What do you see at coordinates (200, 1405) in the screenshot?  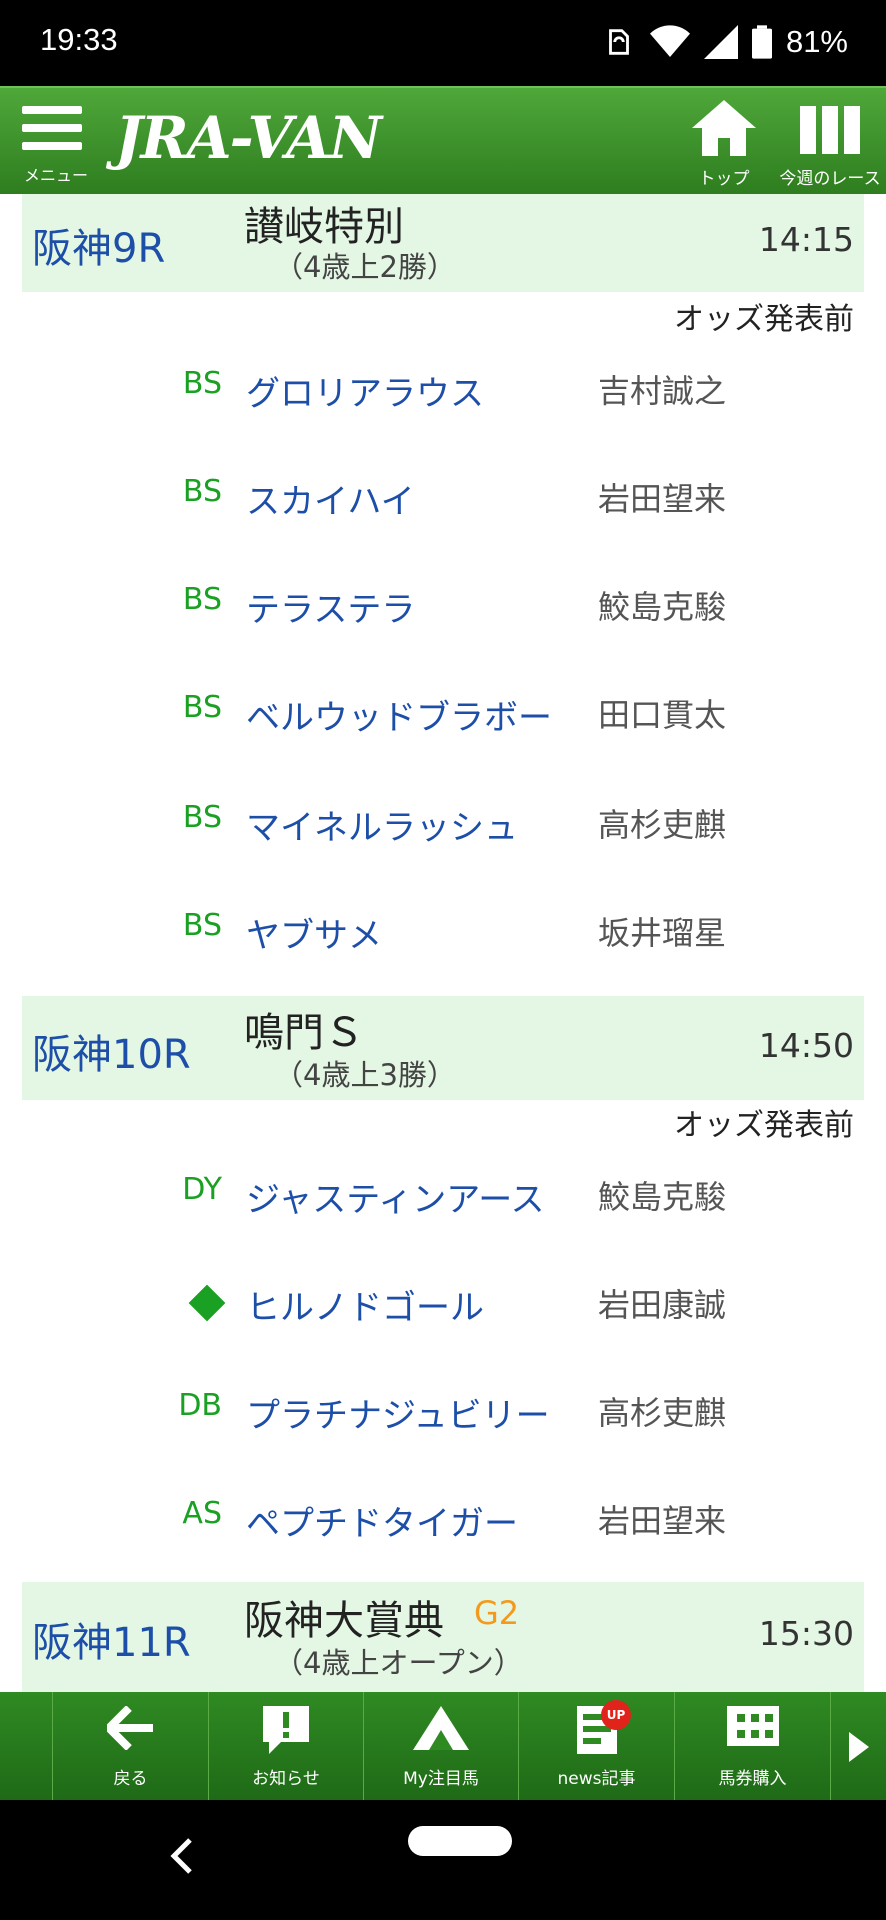 I see `entry-mark: DB` at bounding box center [200, 1405].